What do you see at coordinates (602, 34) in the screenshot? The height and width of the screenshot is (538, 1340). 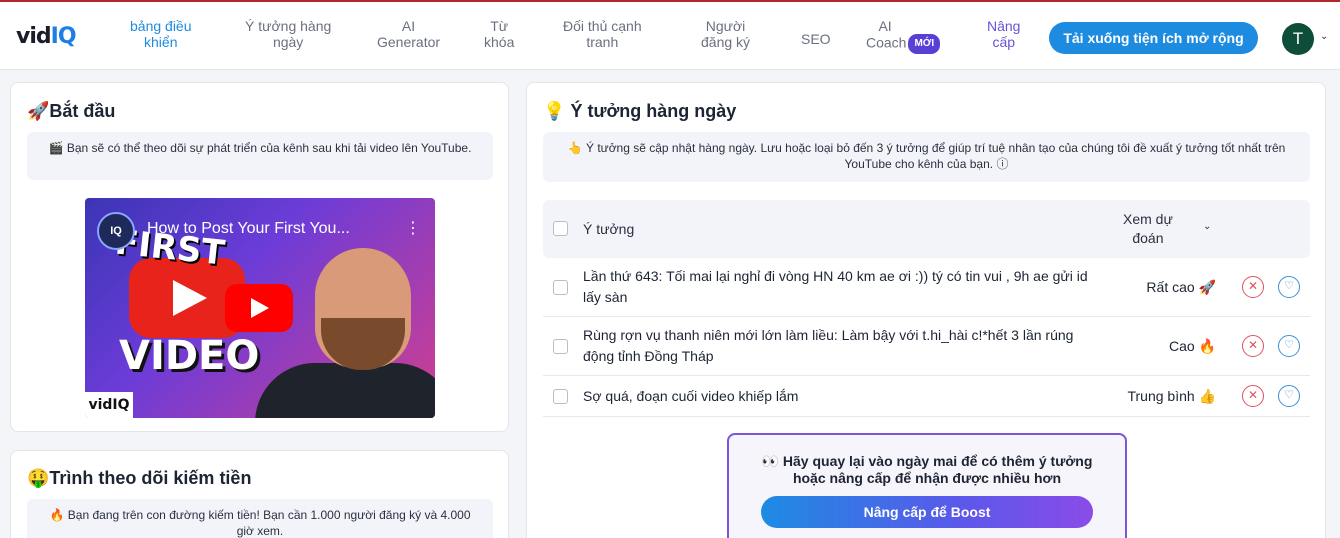 I see `nav-competitors: Đối thủ cạnh tranh` at bounding box center [602, 34].